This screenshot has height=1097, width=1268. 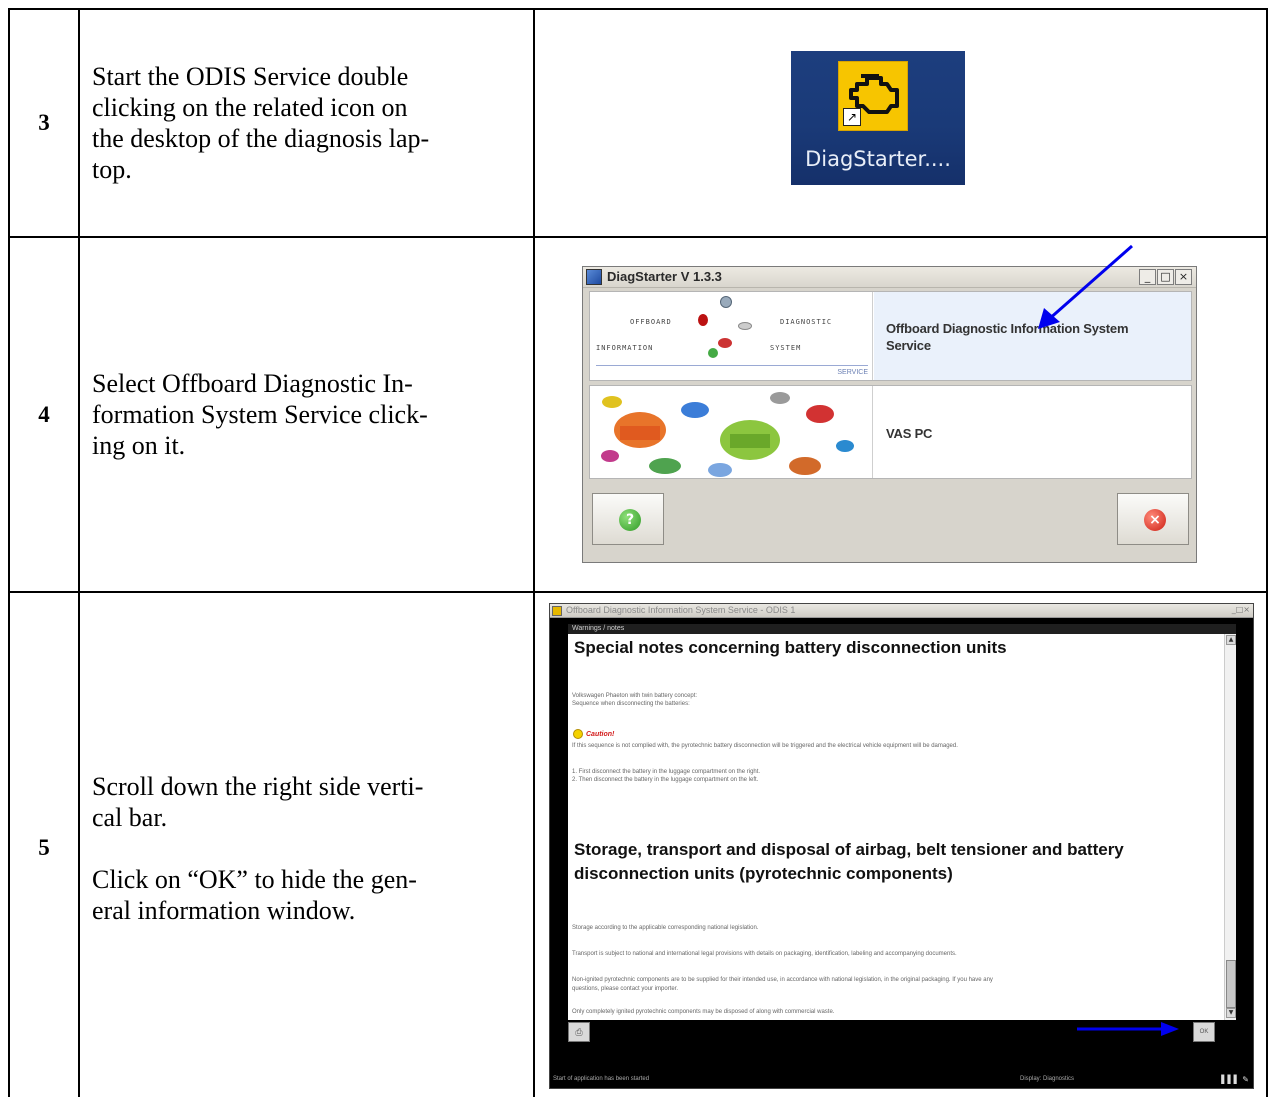 What do you see at coordinates (44, 414) in the screenshot?
I see `step-number: 4` at bounding box center [44, 414].